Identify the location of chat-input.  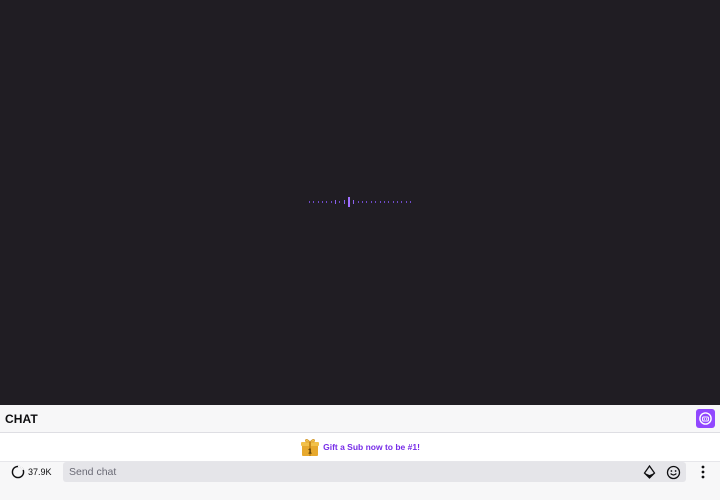
(374, 472).